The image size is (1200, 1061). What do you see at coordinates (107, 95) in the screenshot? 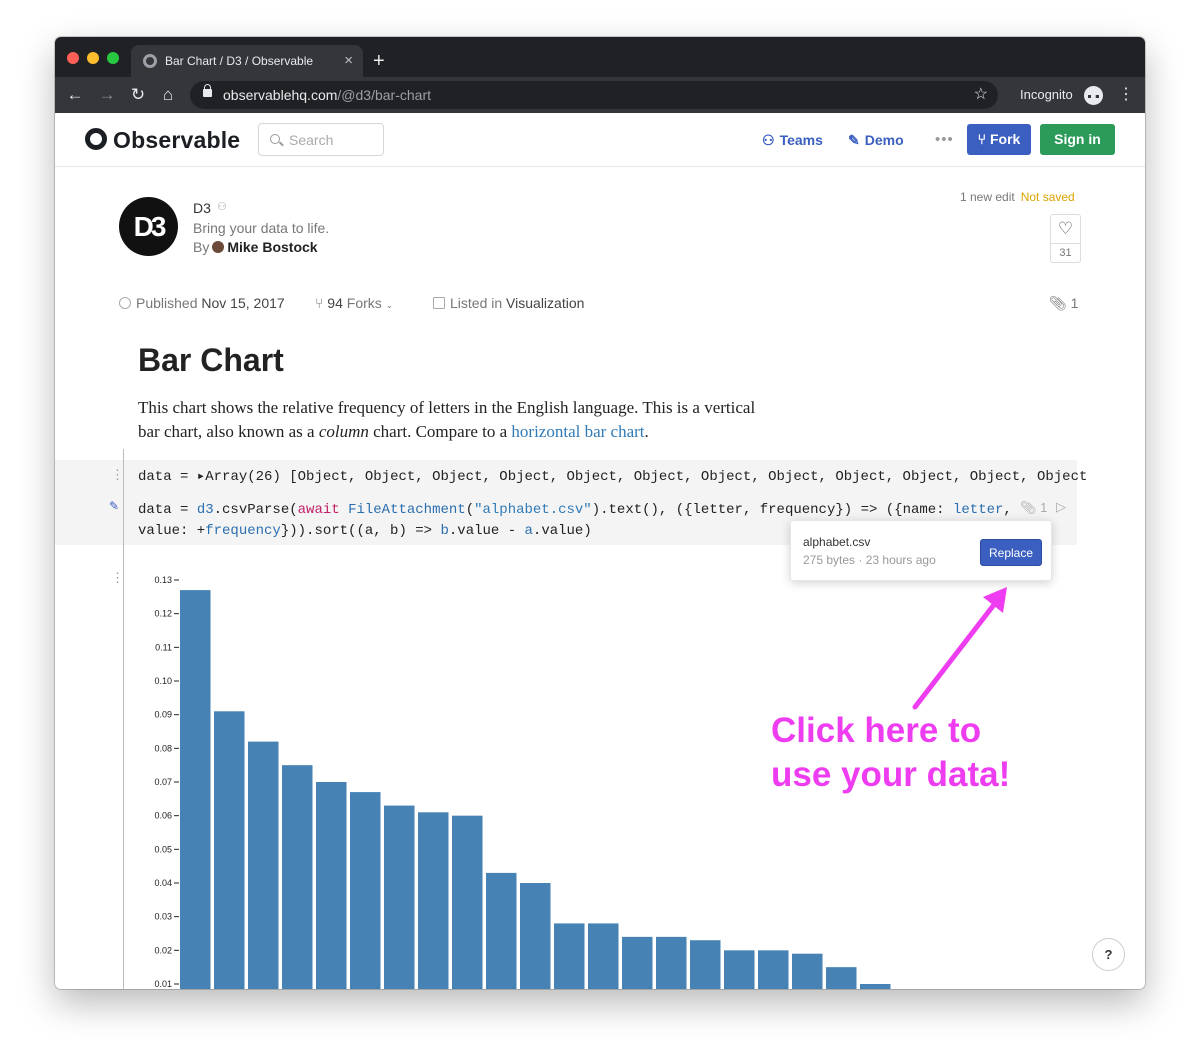
I see `forward-icon: →` at bounding box center [107, 95].